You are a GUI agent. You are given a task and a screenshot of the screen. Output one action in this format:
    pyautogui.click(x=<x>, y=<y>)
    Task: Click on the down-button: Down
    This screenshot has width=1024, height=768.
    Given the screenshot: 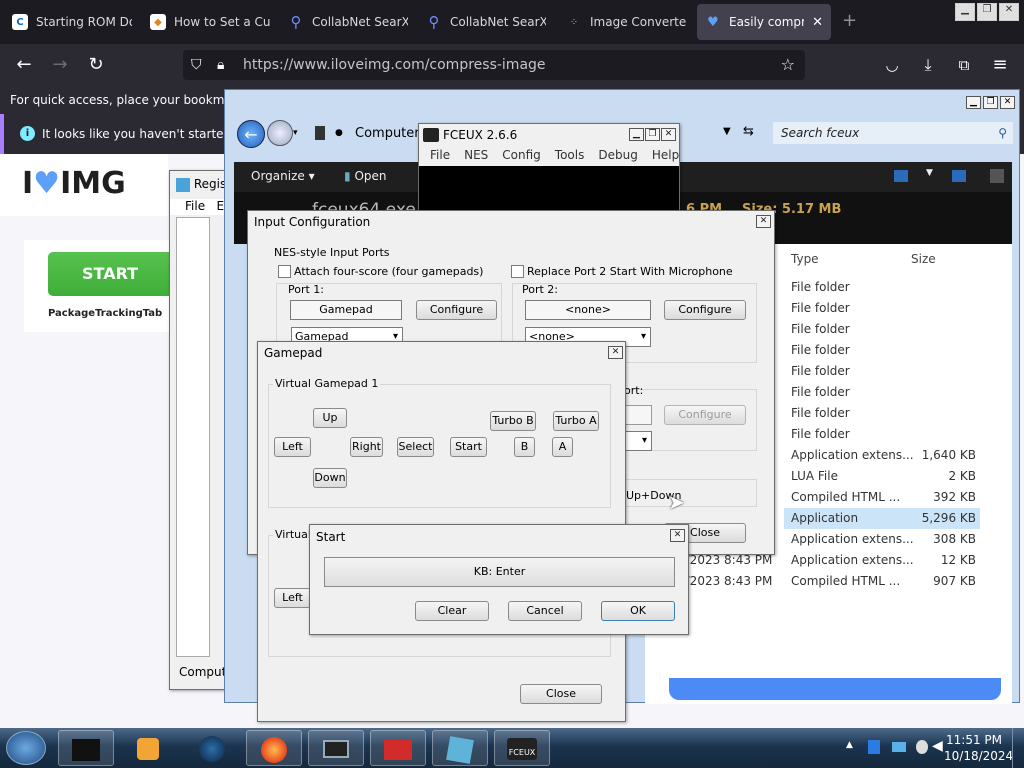 What is the action you would take?
    pyautogui.click(x=330, y=478)
    